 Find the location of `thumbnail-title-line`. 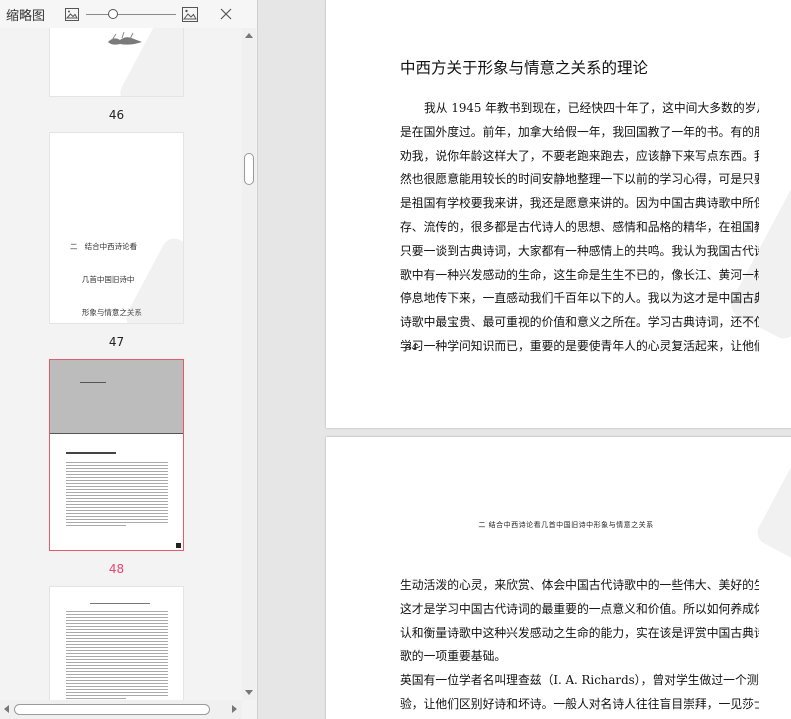

thumbnail-title-line is located at coordinates (91, 453).